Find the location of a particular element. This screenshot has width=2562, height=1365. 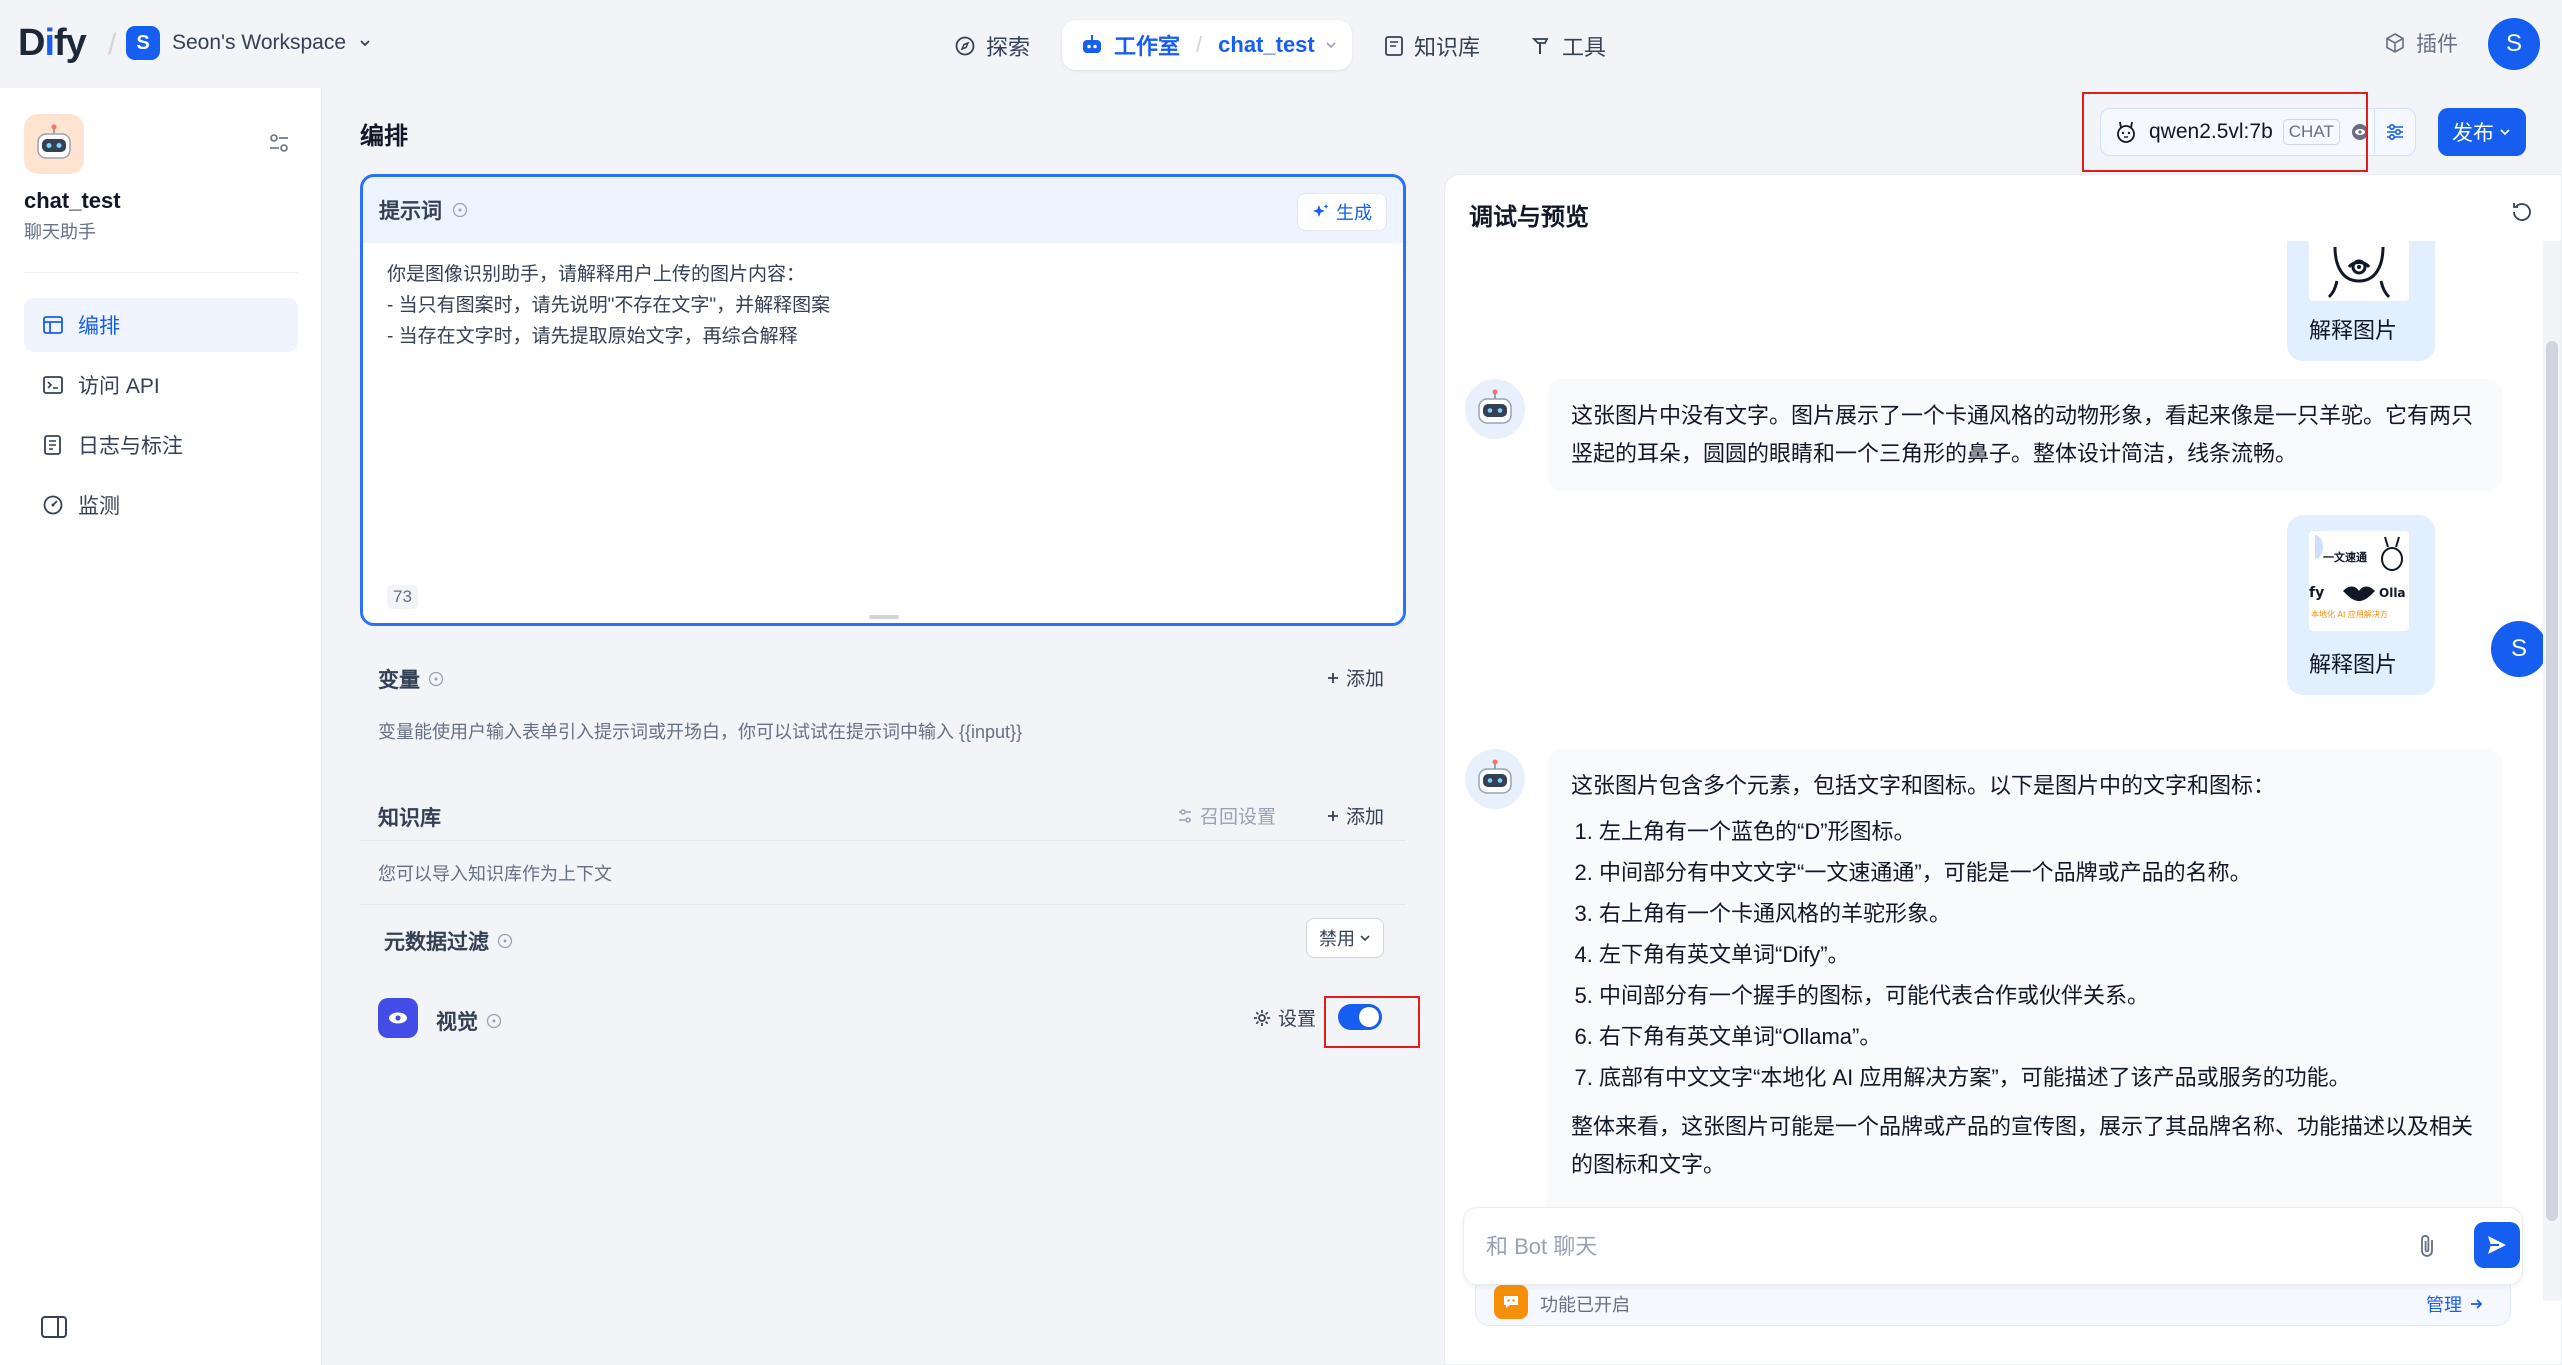

sidebar-item-orchestrate: 编排 is located at coordinates (161, 325).